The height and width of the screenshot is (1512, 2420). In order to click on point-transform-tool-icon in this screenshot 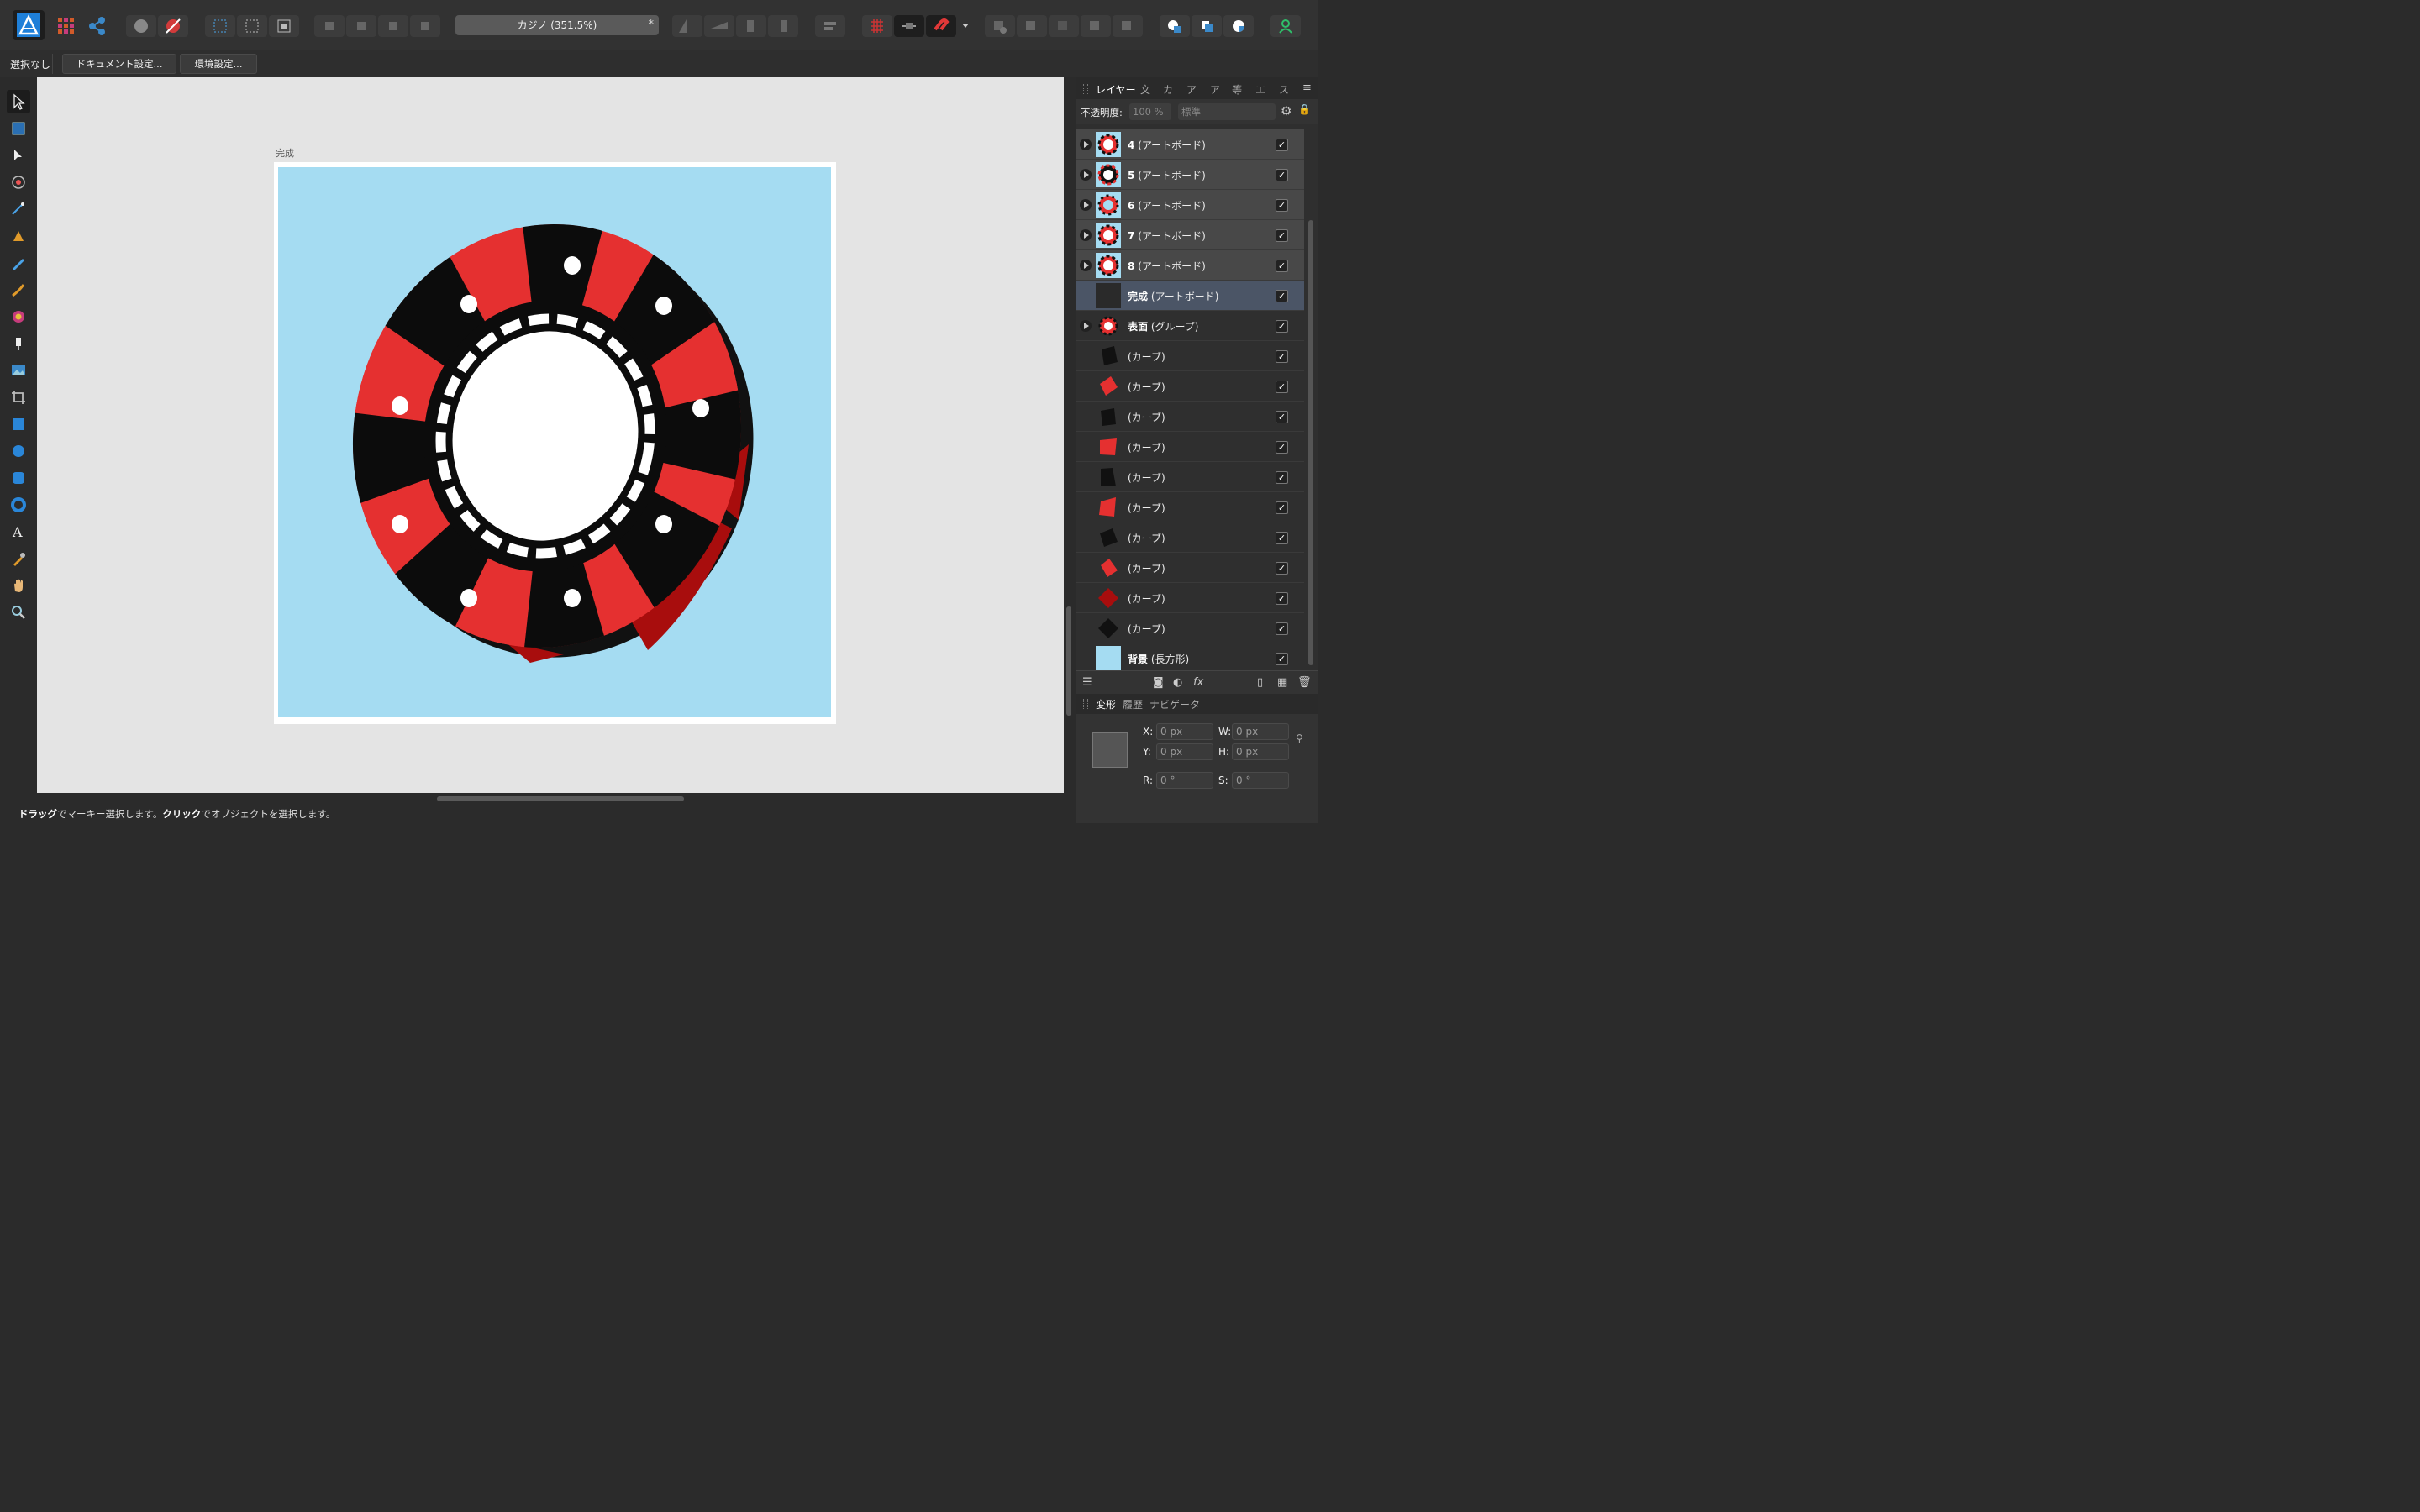, I will do `click(18, 209)`.